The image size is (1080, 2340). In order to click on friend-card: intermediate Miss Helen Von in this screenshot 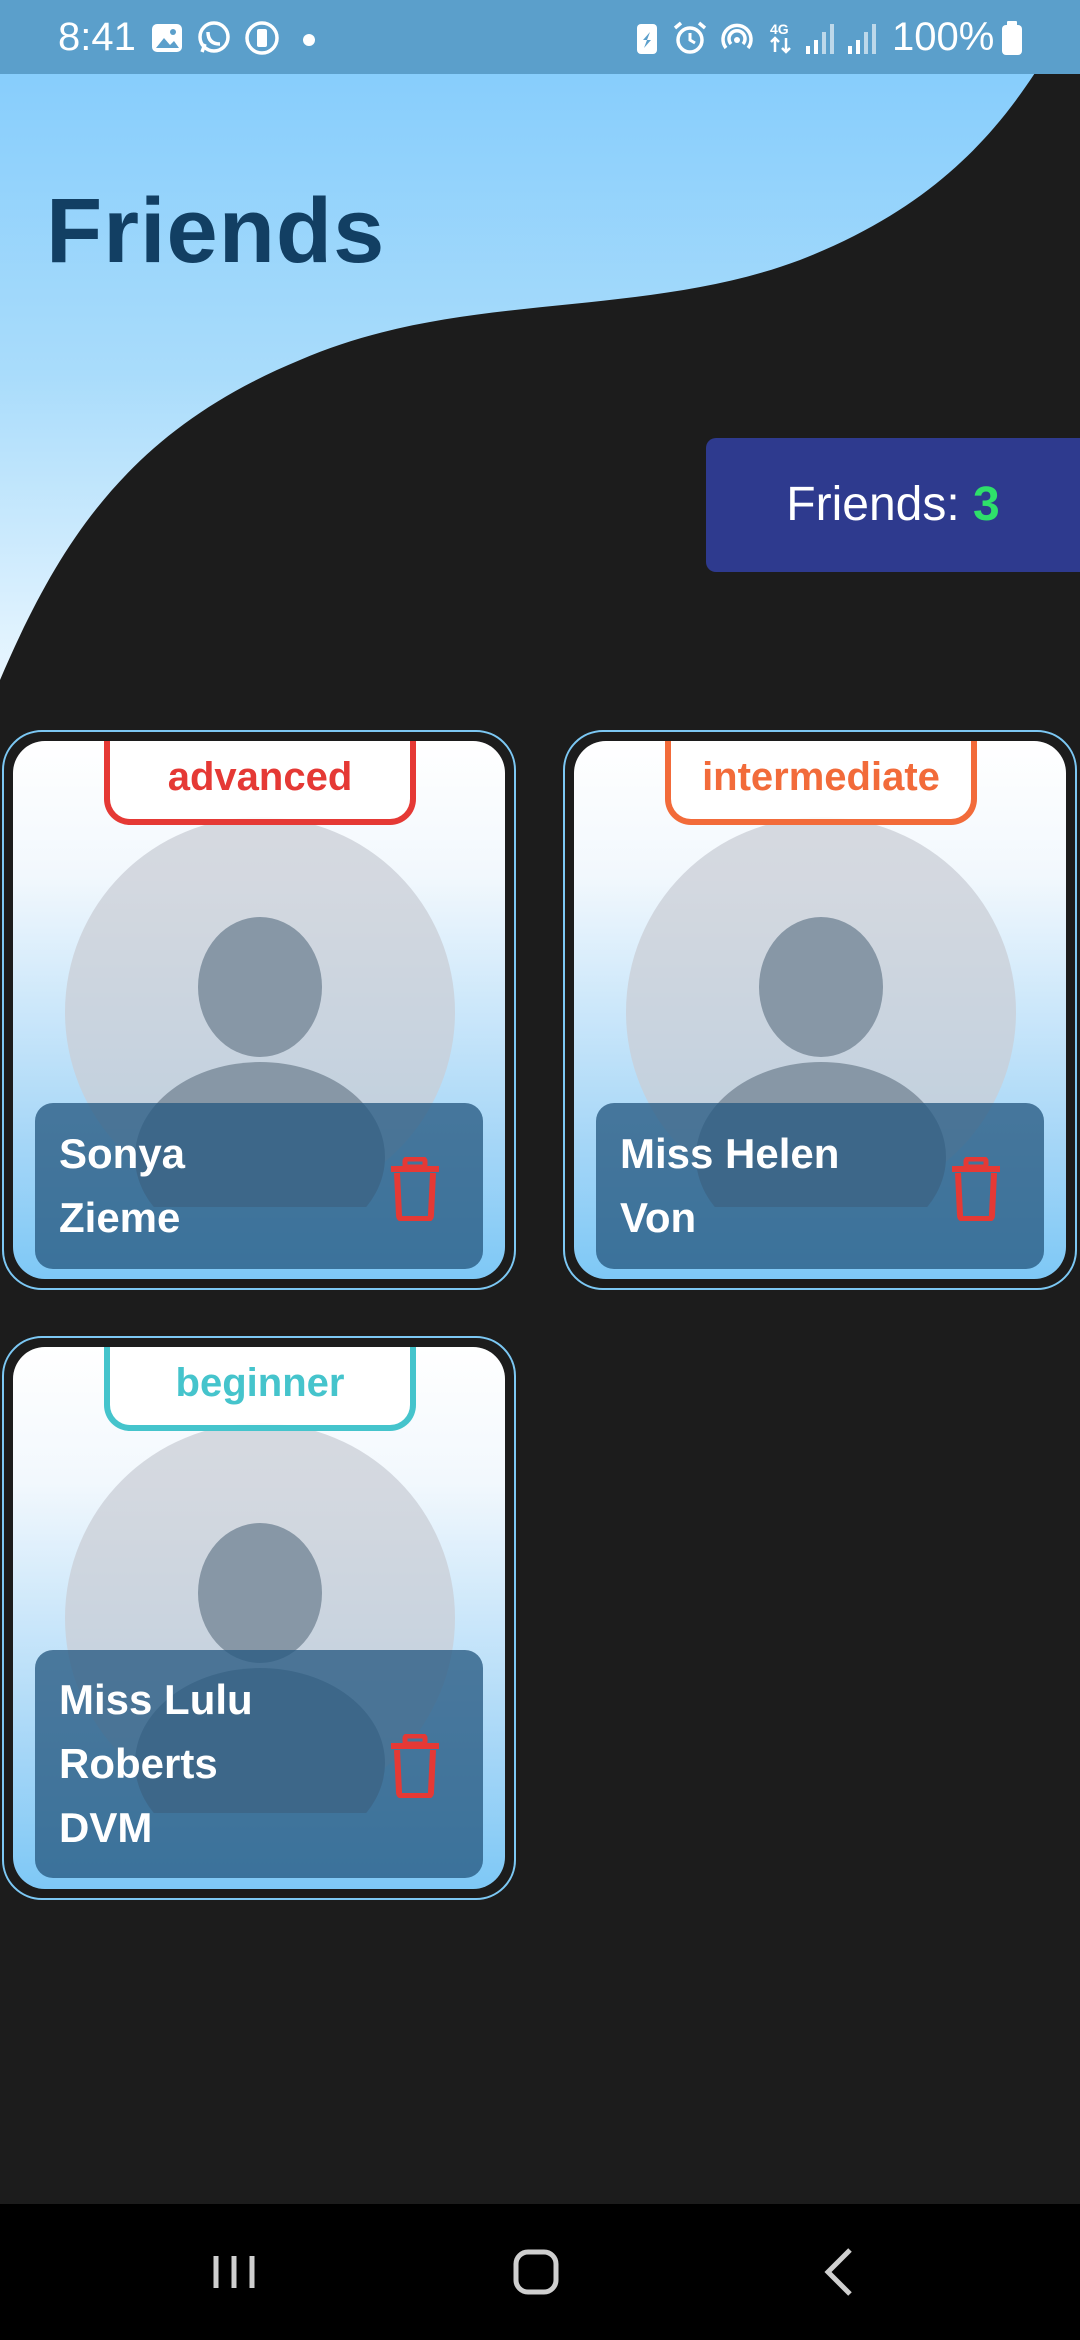, I will do `click(820, 1010)`.